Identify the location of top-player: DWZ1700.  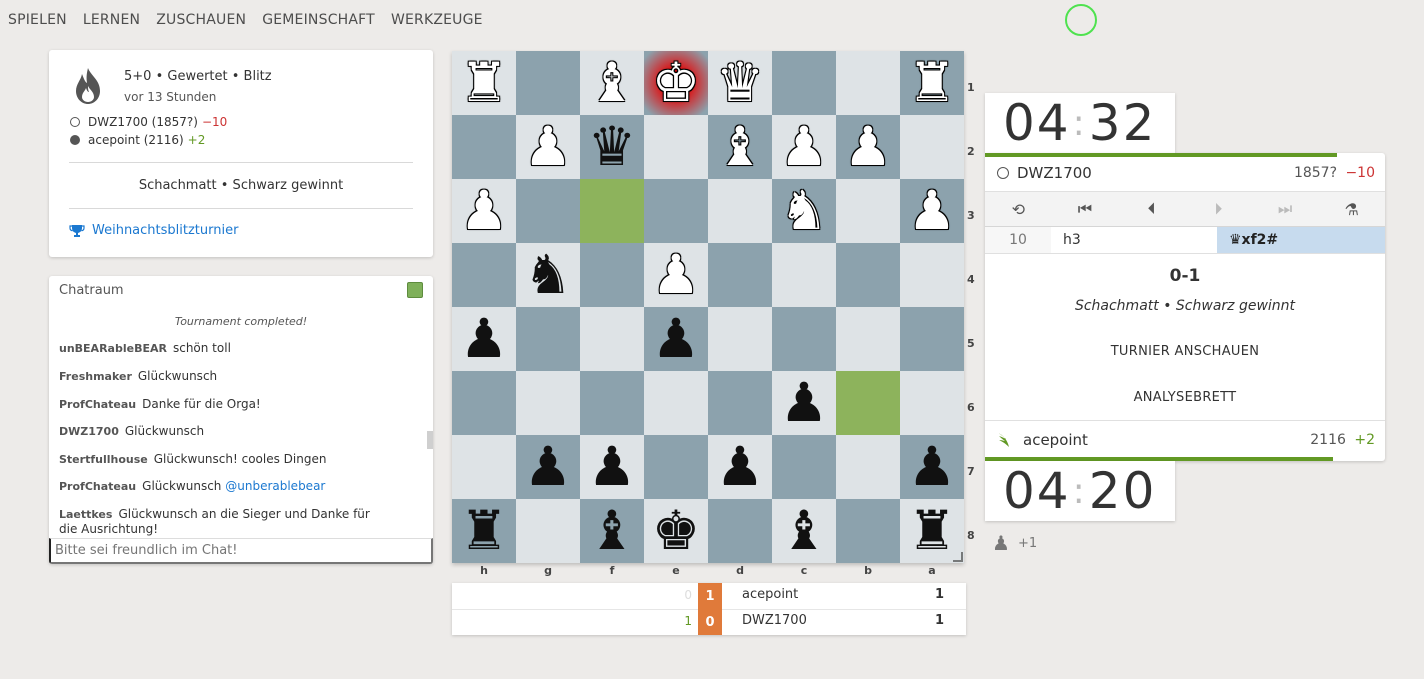
(1044, 173).